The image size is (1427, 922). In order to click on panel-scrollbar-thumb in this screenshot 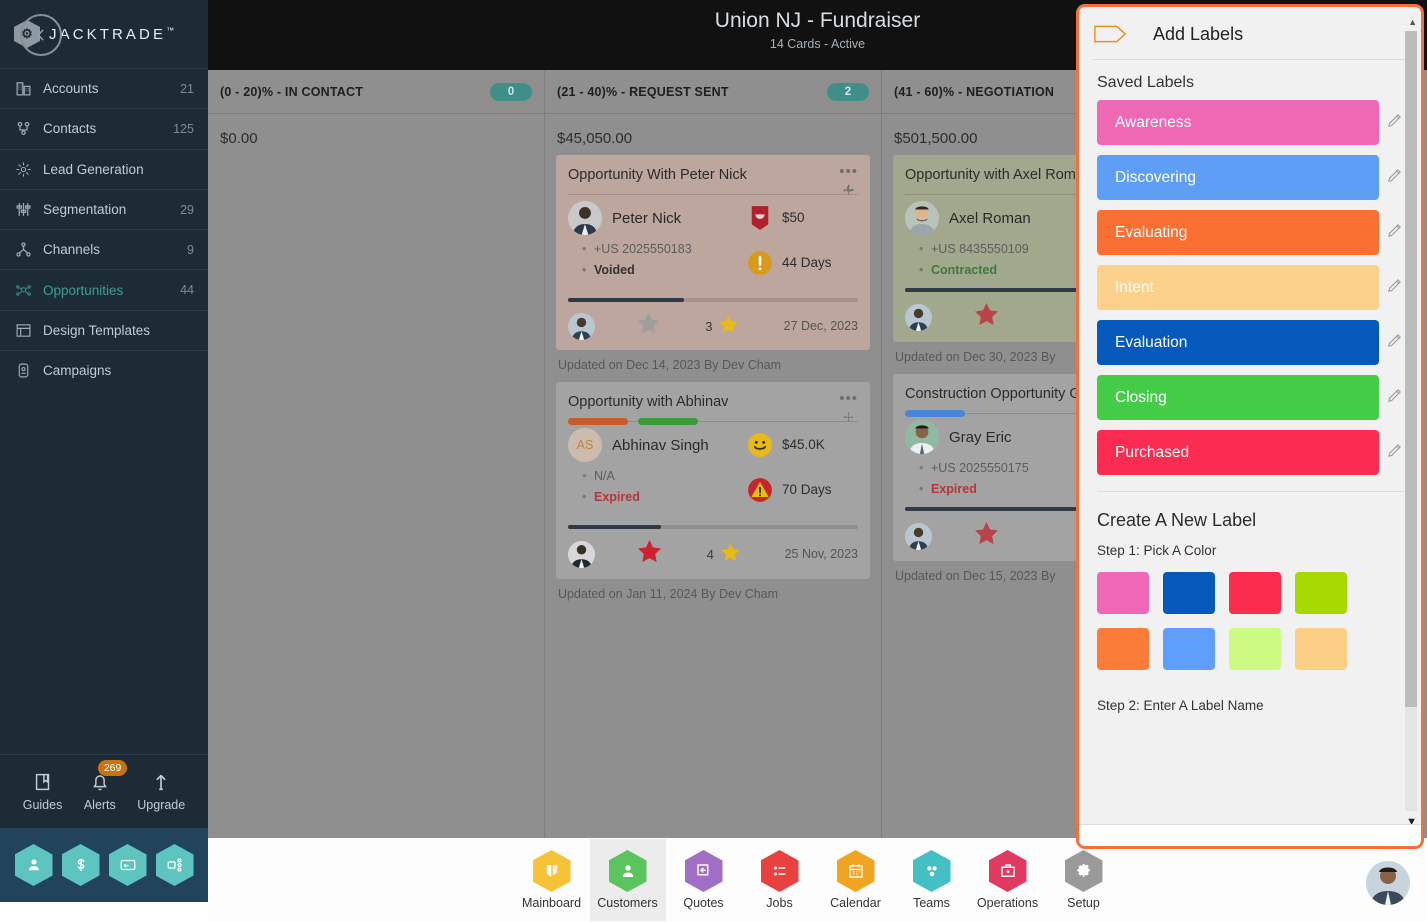, I will do `click(1411, 369)`.